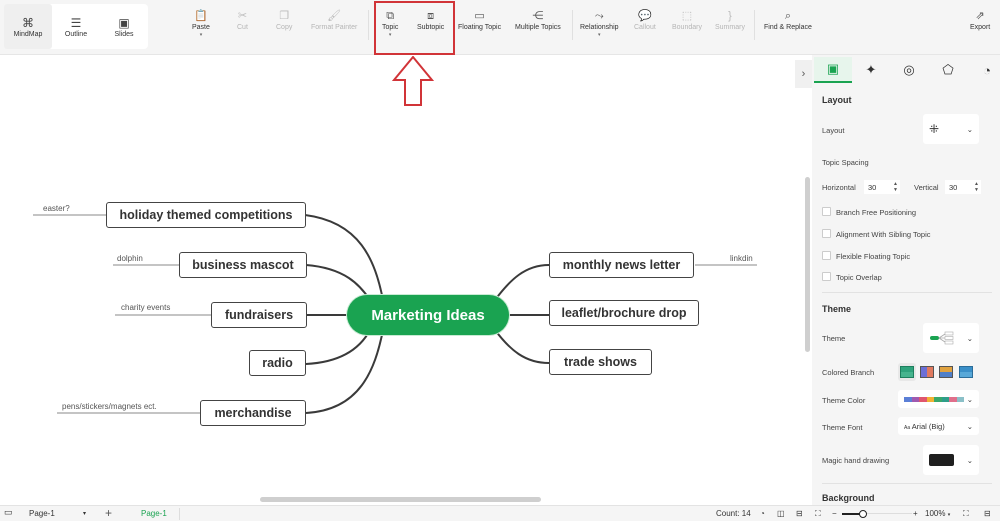 The image size is (1000, 521). I want to click on topic-node: holiday themed competitions, so click(206, 215).